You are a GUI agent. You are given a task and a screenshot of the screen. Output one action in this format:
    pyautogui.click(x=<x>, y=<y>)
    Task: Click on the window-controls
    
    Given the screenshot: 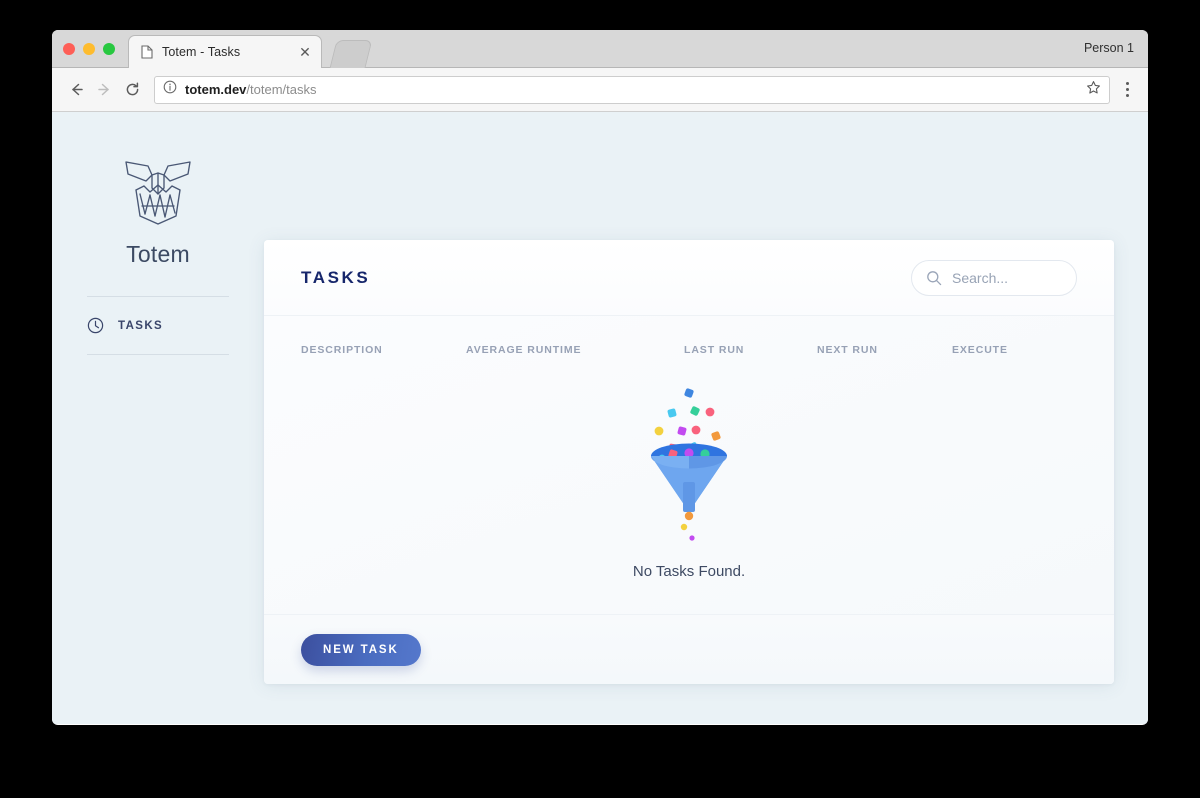 What is the action you would take?
    pyautogui.click(x=89, y=49)
    